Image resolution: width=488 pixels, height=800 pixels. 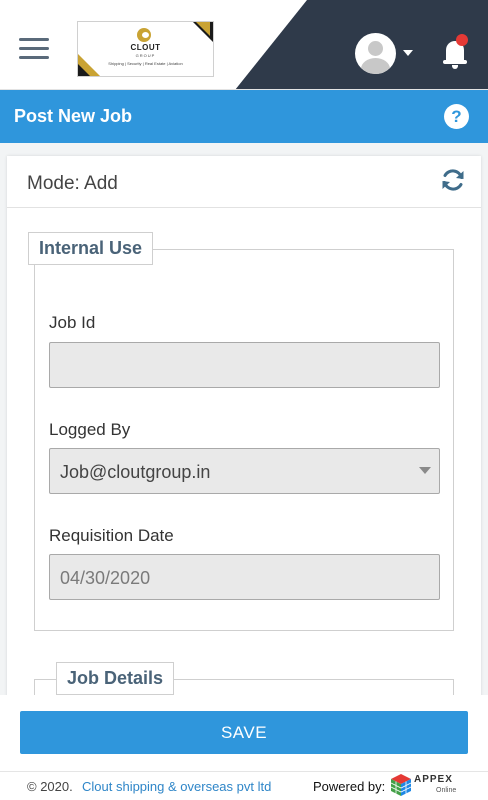 I want to click on mode-label: Mode: Add, so click(x=72, y=183).